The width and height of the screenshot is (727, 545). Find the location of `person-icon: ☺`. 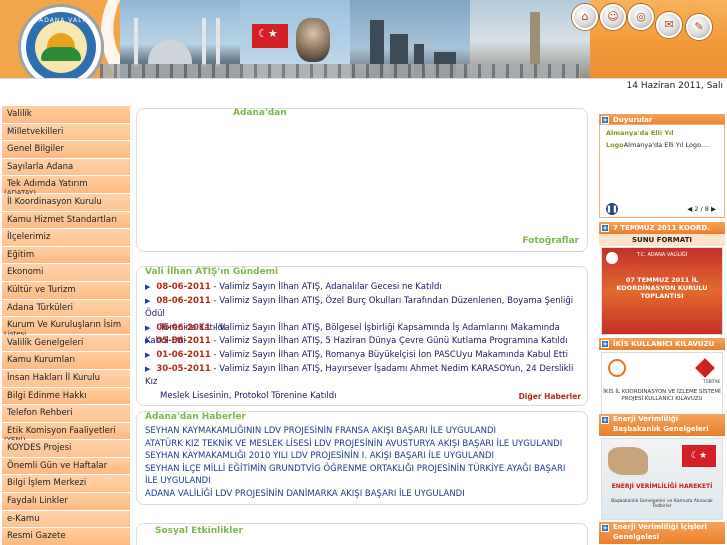

person-icon: ☺ is located at coordinates (613, 17).